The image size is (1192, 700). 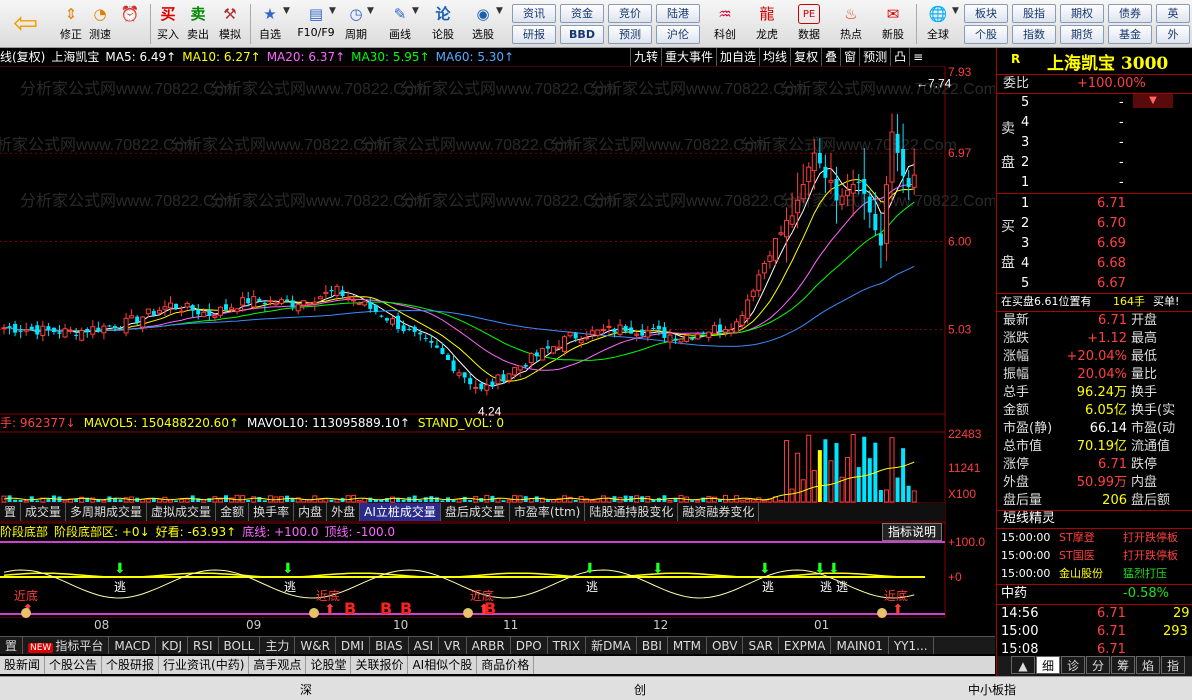 What do you see at coordinates (1094, 574) in the screenshot?
I see `short-line-item: 15:00:00 金山股份 猛烈打压` at bounding box center [1094, 574].